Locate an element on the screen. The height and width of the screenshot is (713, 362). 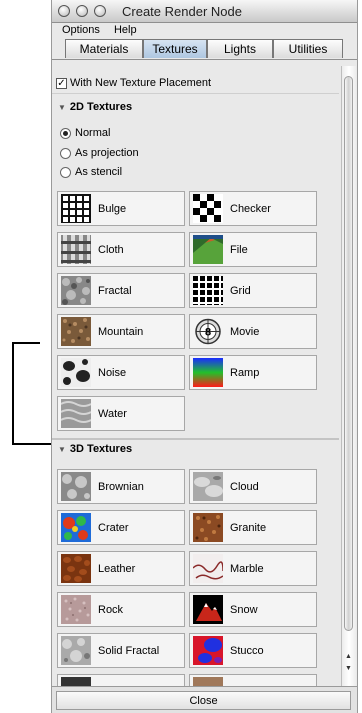
texture-stucco-button: Stucco is located at coordinates (253, 650).